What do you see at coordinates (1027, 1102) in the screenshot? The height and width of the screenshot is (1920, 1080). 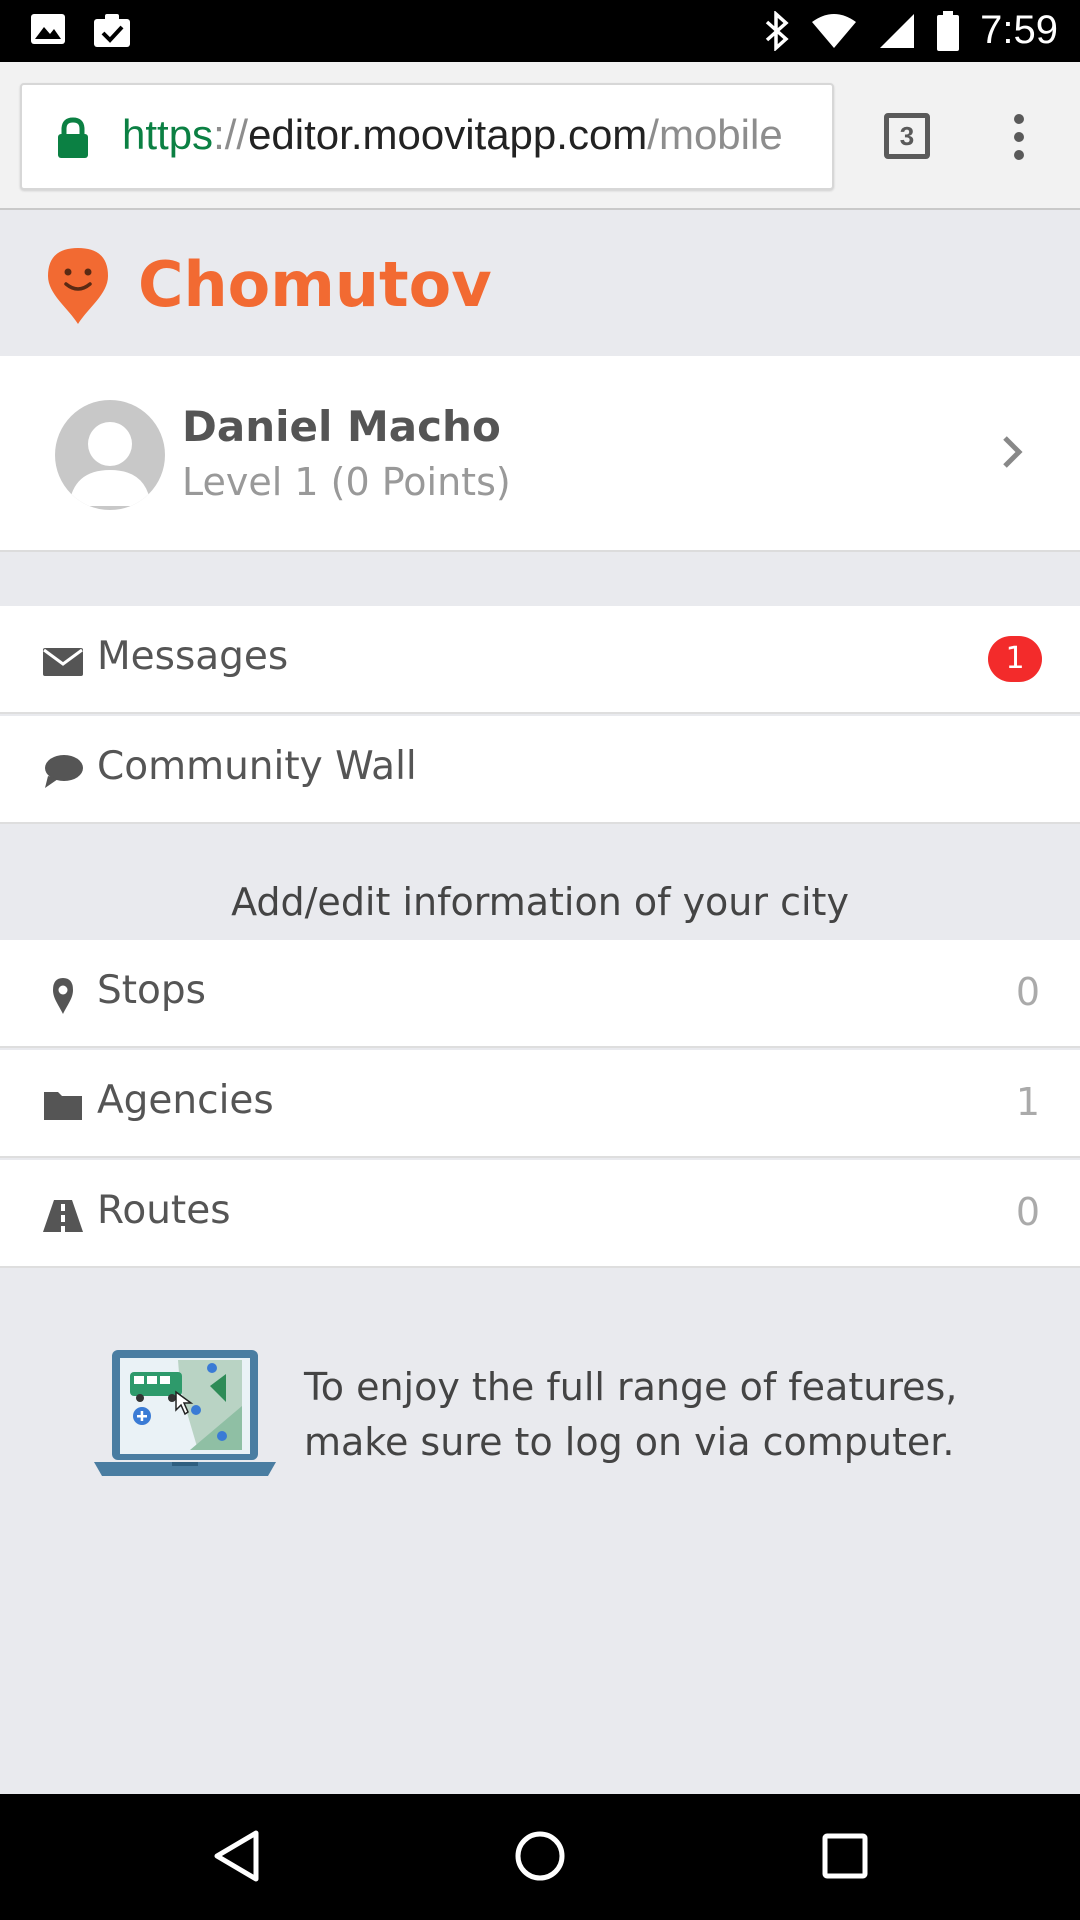 I see `agencies-count: 1` at bounding box center [1027, 1102].